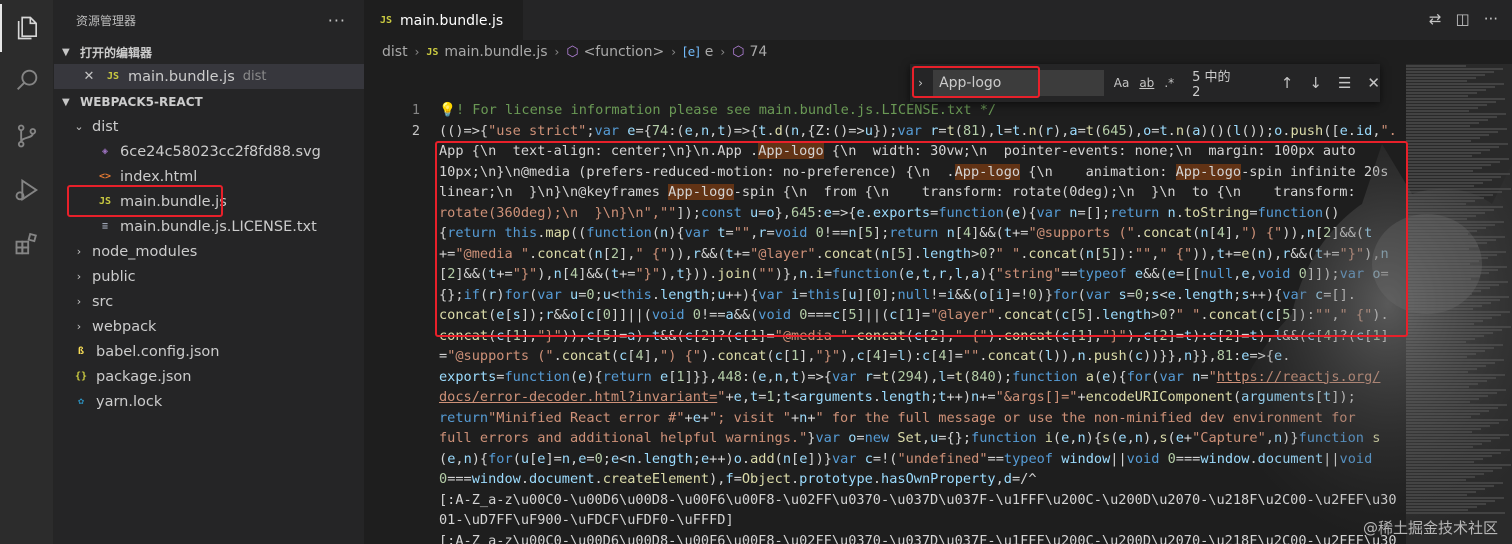 The height and width of the screenshot is (544, 1512). I want to click on breadcrumb-item: dist, so click(395, 52).